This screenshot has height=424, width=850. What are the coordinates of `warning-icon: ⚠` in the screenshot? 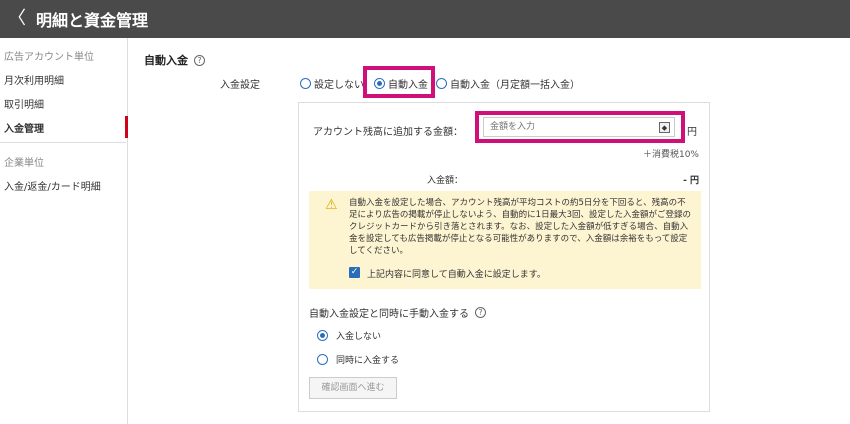 It's located at (331, 205).